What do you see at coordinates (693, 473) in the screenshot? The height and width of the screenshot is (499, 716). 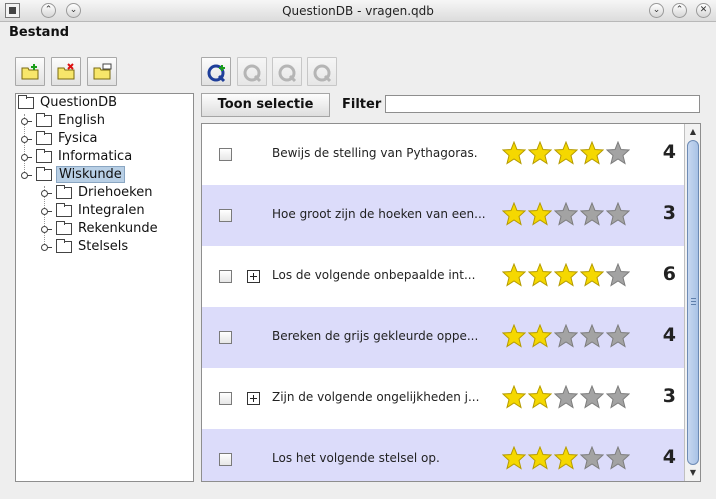 I see `scroll-down-icon: ▼` at bounding box center [693, 473].